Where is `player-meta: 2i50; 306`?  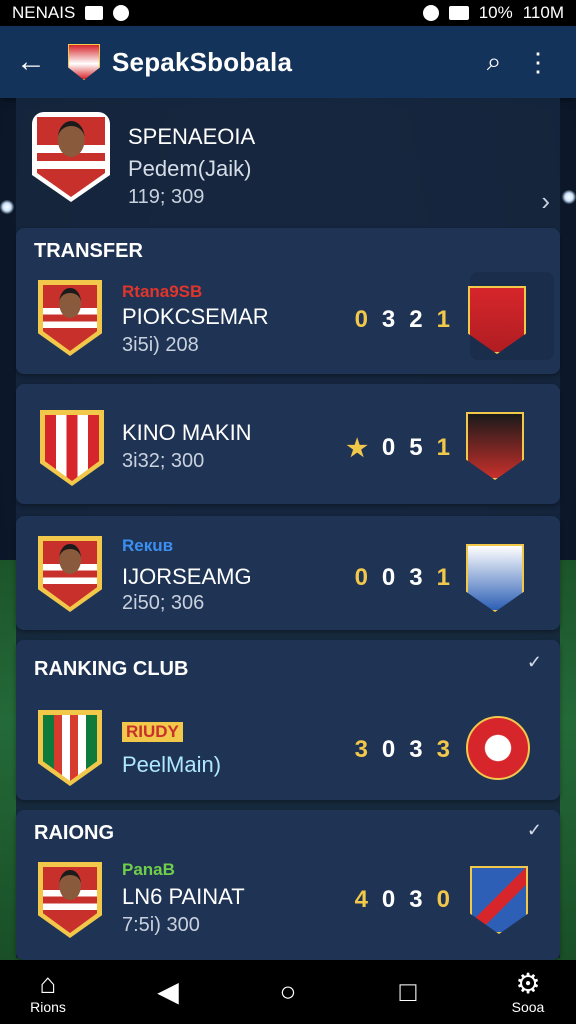
player-meta: 2i50; 306 is located at coordinates (163, 603).